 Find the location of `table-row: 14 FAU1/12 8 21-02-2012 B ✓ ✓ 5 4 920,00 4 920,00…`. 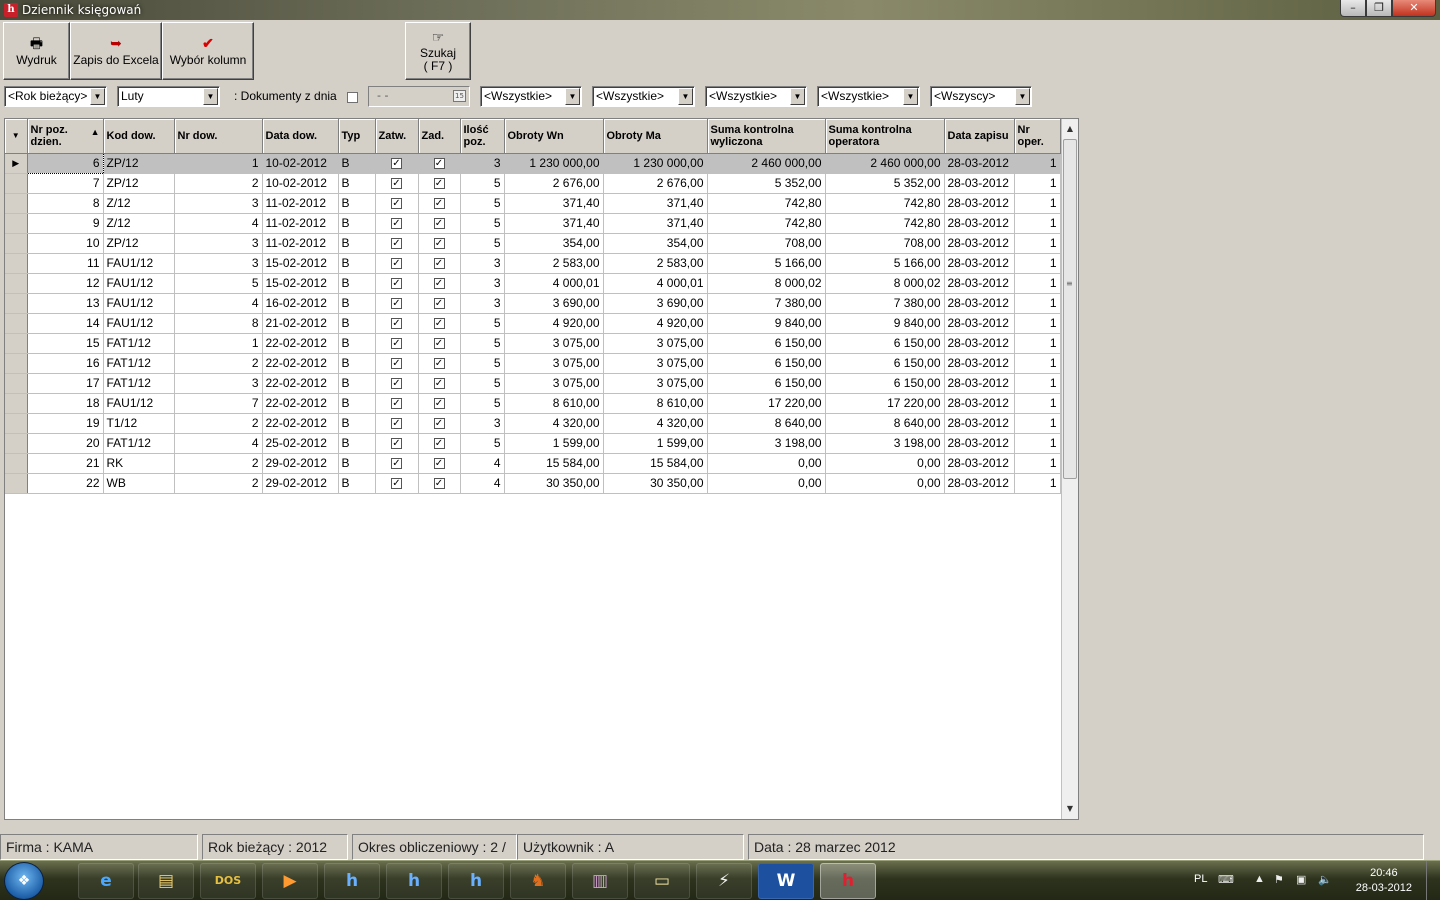

table-row: 14 FAU1/12 8 21-02-2012 B ✓ ✓ 5 4 920,00 4 920,00… is located at coordinates (533, 323).